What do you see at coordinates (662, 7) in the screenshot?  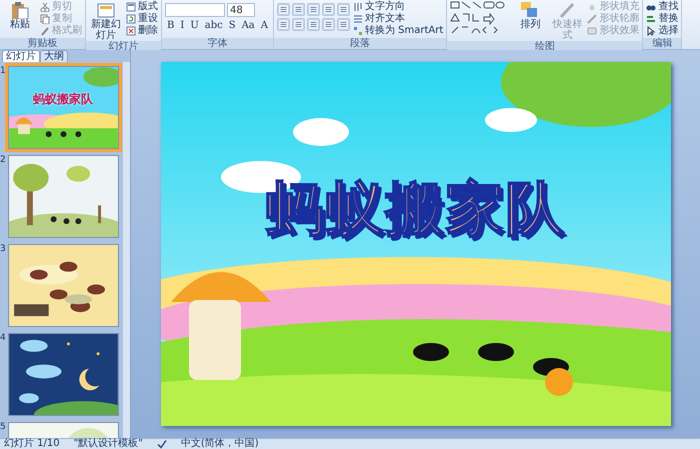 I see `ribbon-button: 查找` at bounding box center [662, 7].